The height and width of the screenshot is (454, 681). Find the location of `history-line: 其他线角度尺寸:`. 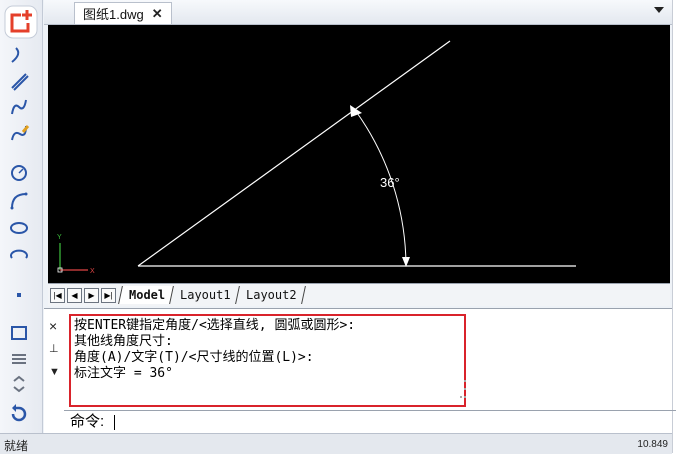

history-line: 其他线角度尺寸: is located at coordinates (123, 341).